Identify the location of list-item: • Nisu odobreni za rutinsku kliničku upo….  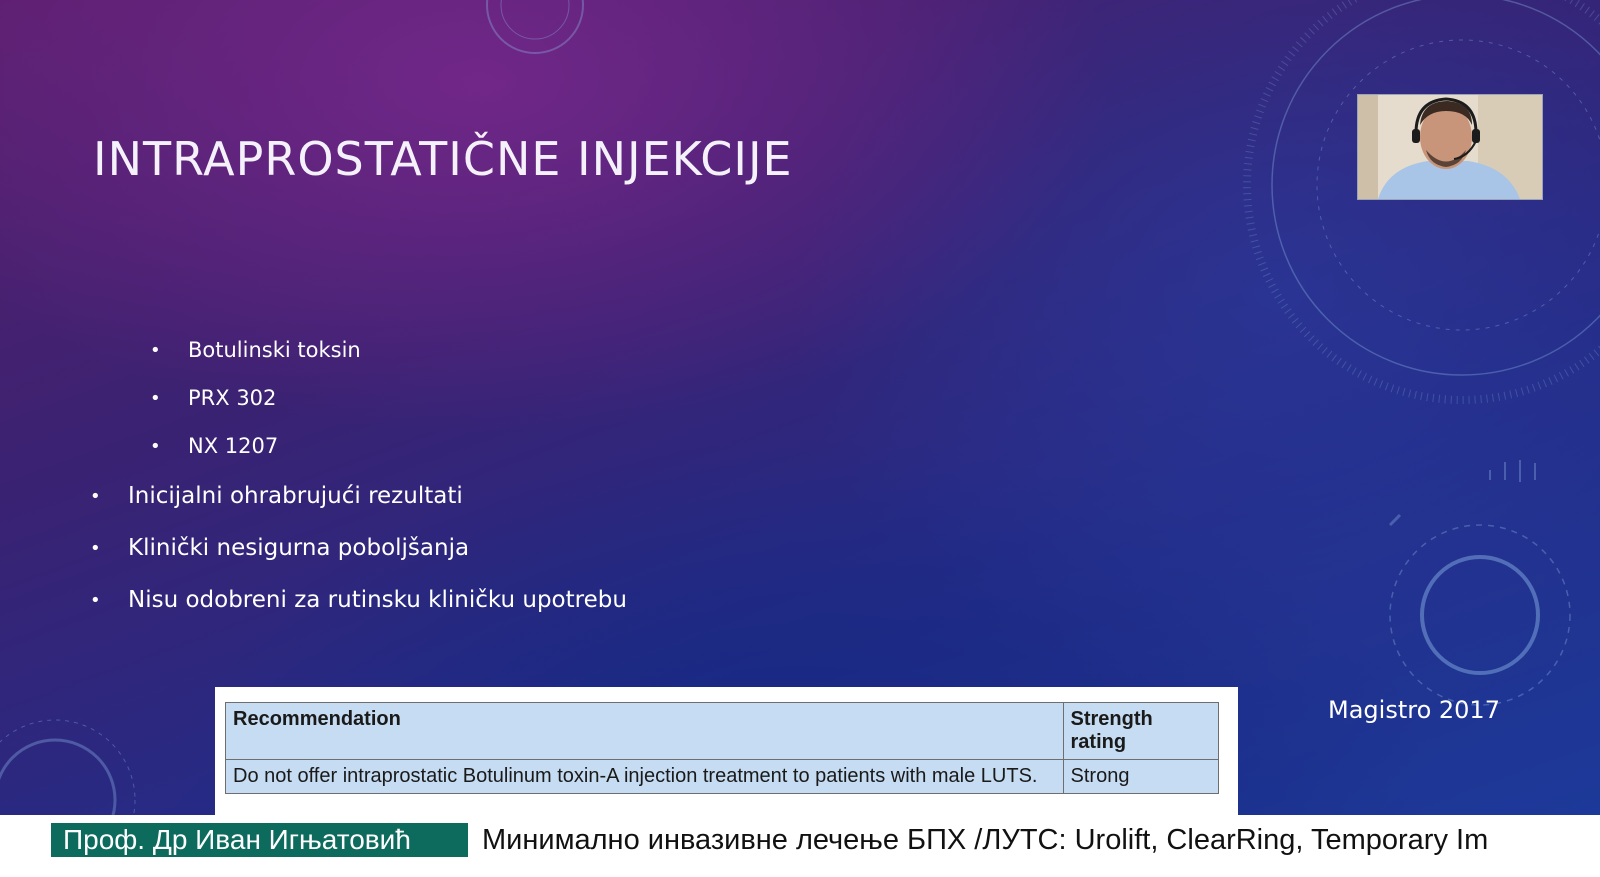
(358, 600).